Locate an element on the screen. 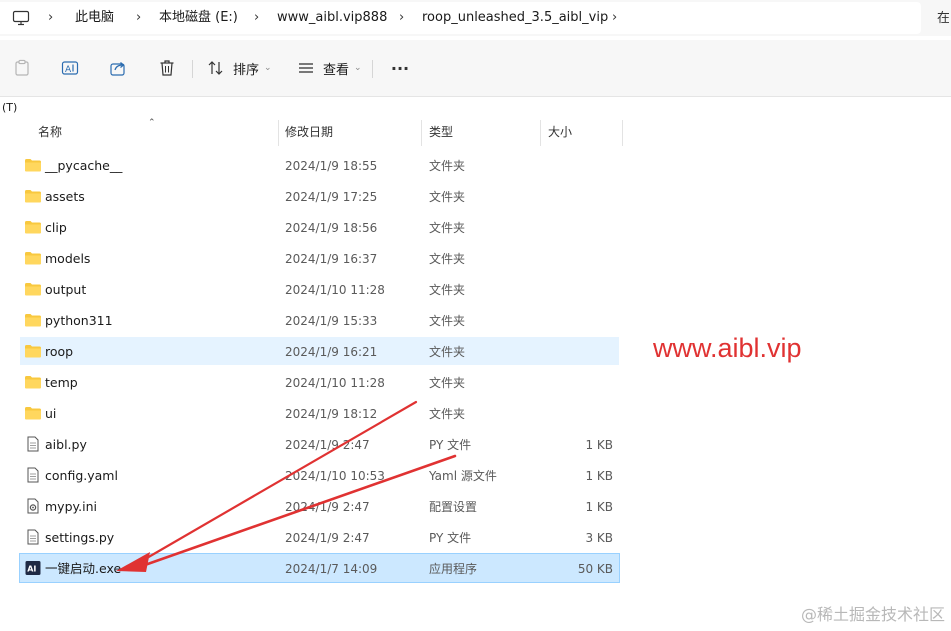  file-date: 2024/1/9 18:55 is located at coordinates (331, 166).